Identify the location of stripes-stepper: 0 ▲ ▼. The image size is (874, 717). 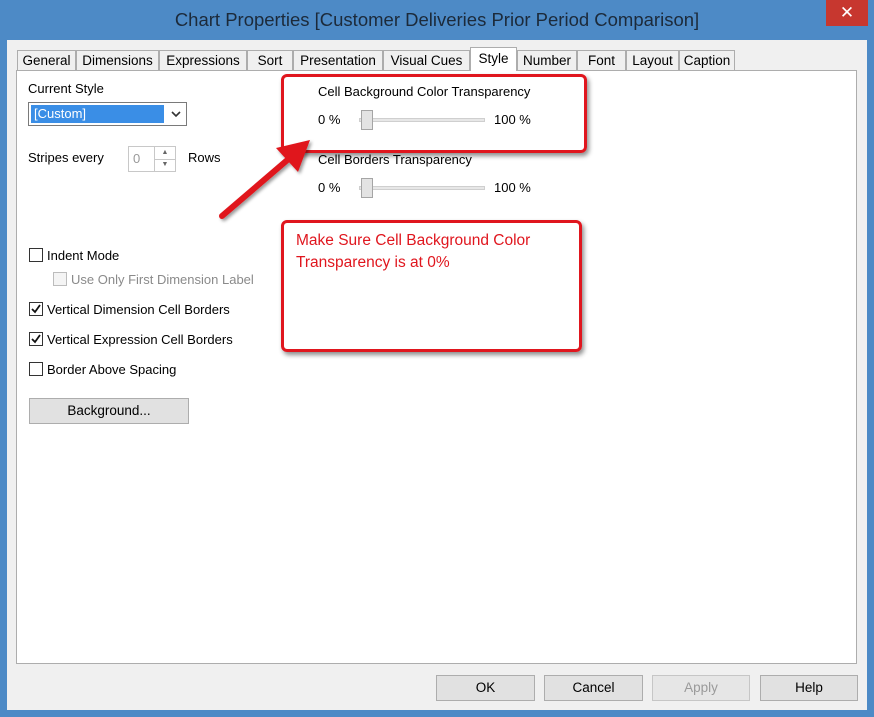
(152, 159).